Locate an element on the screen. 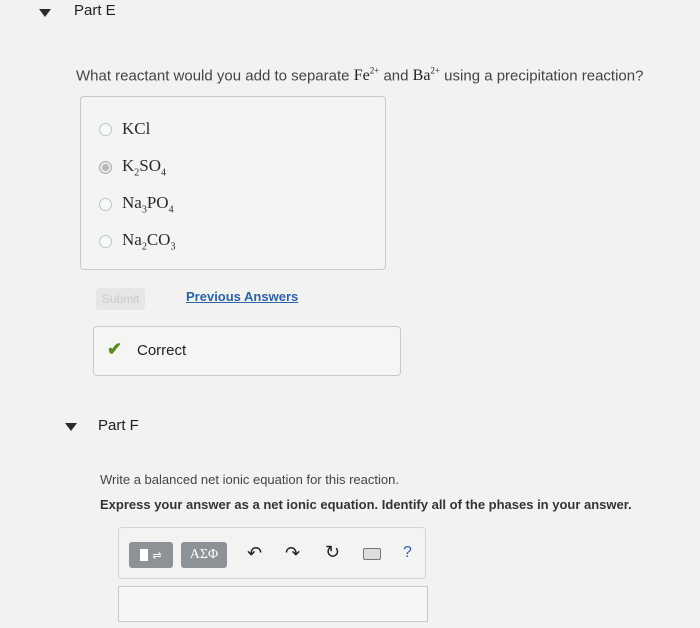 This screenshot has width=700, height=628. choice-option: K2SO4 is located at coordinates (132, 167).